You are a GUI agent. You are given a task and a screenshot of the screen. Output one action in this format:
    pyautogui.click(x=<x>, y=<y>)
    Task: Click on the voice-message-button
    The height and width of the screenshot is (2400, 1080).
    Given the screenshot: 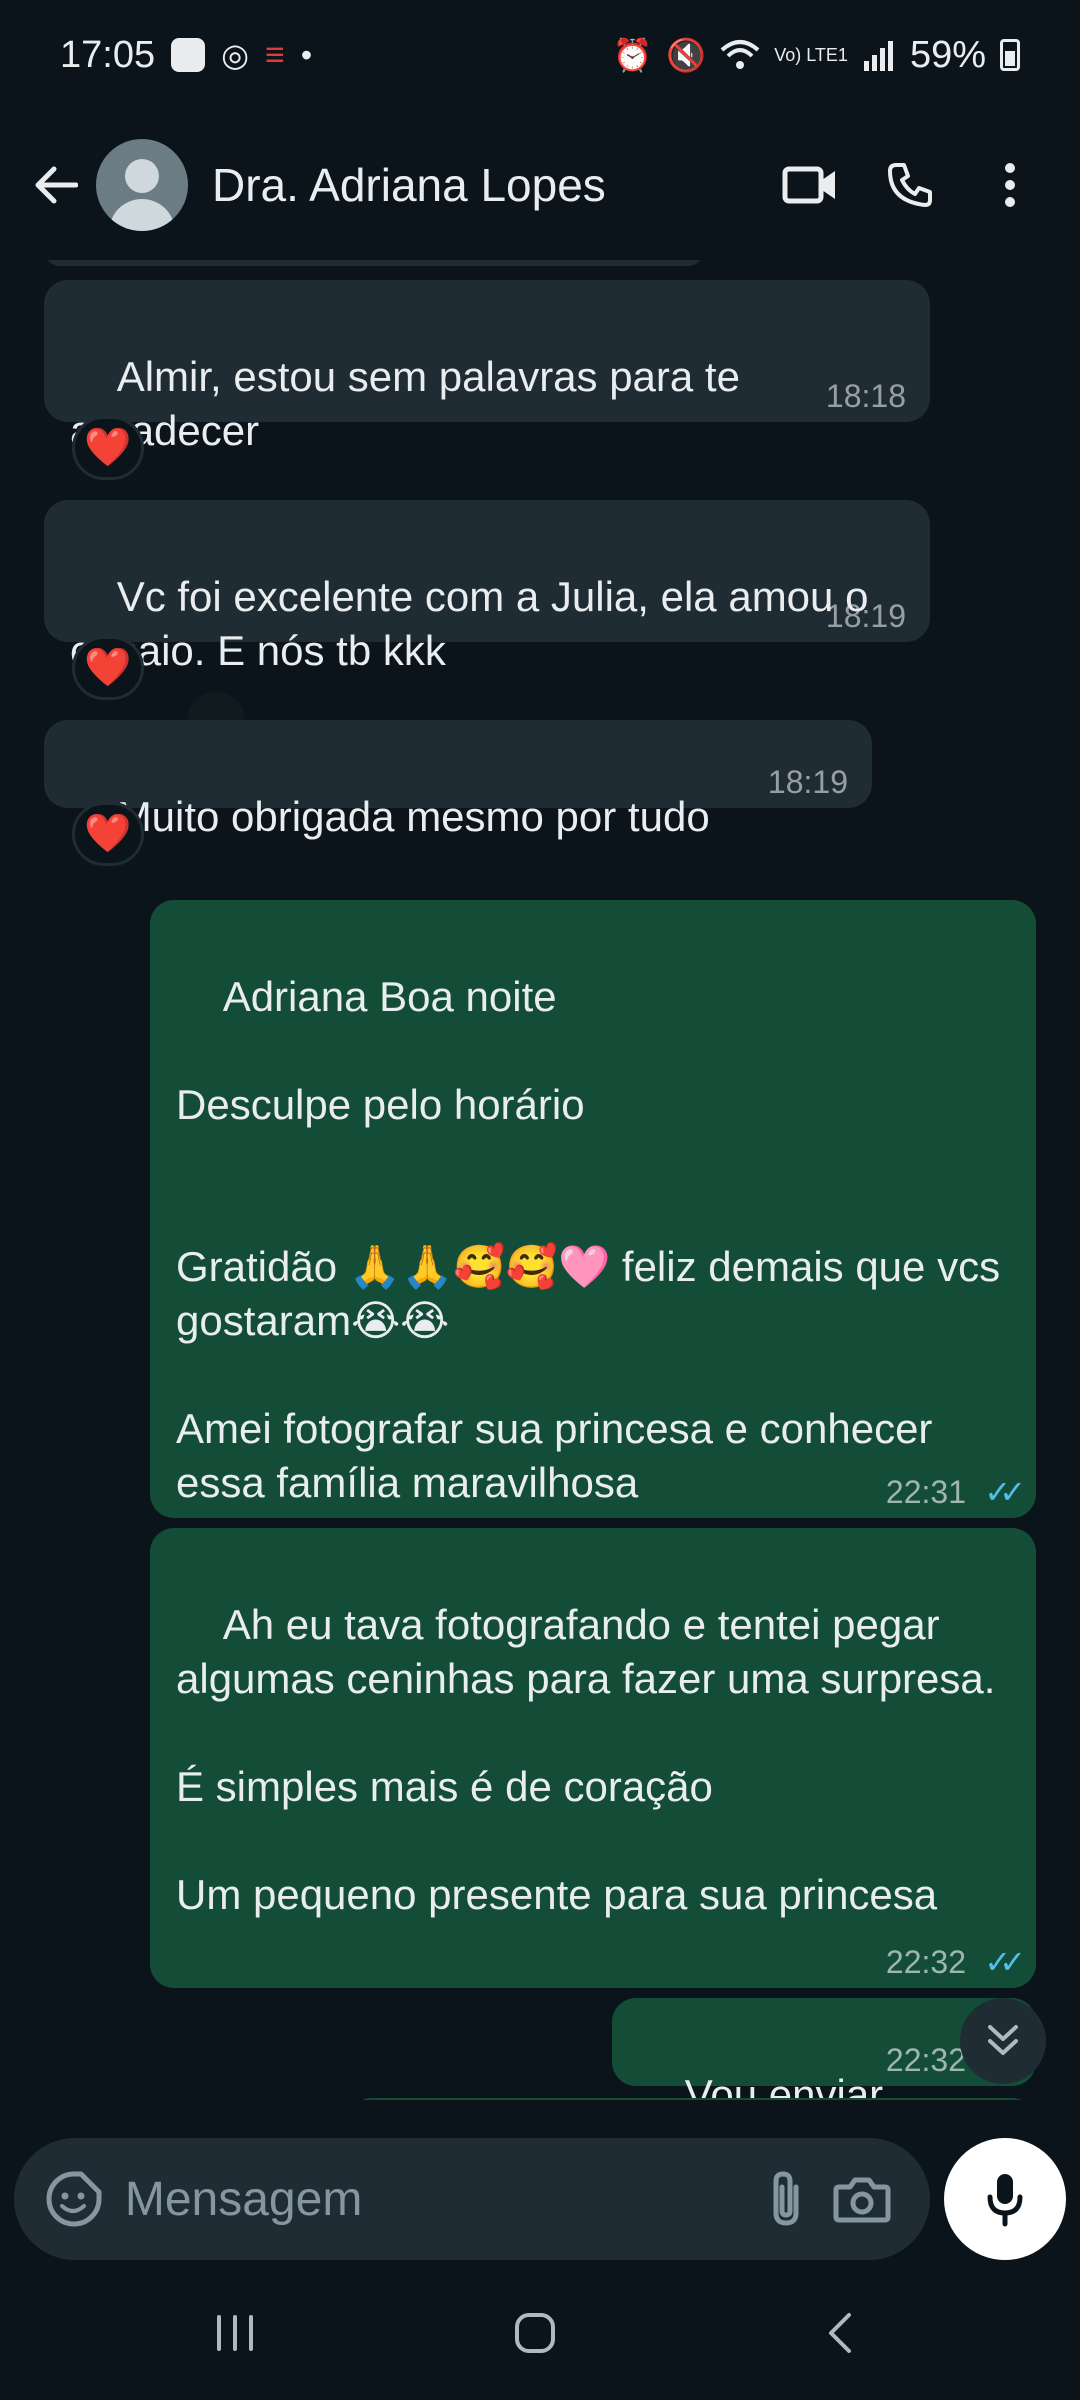 What is the action you would take?
    pyautogui.click(x=1005, y=2199)
    